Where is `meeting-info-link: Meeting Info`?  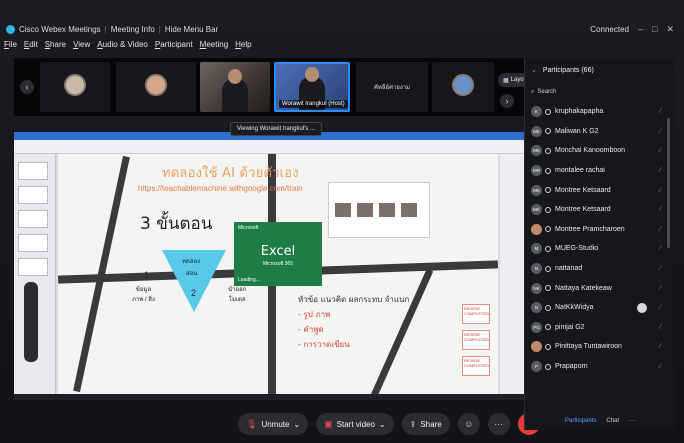
meeting-info-link: Meeting Info is located at coordinates (133, 29).